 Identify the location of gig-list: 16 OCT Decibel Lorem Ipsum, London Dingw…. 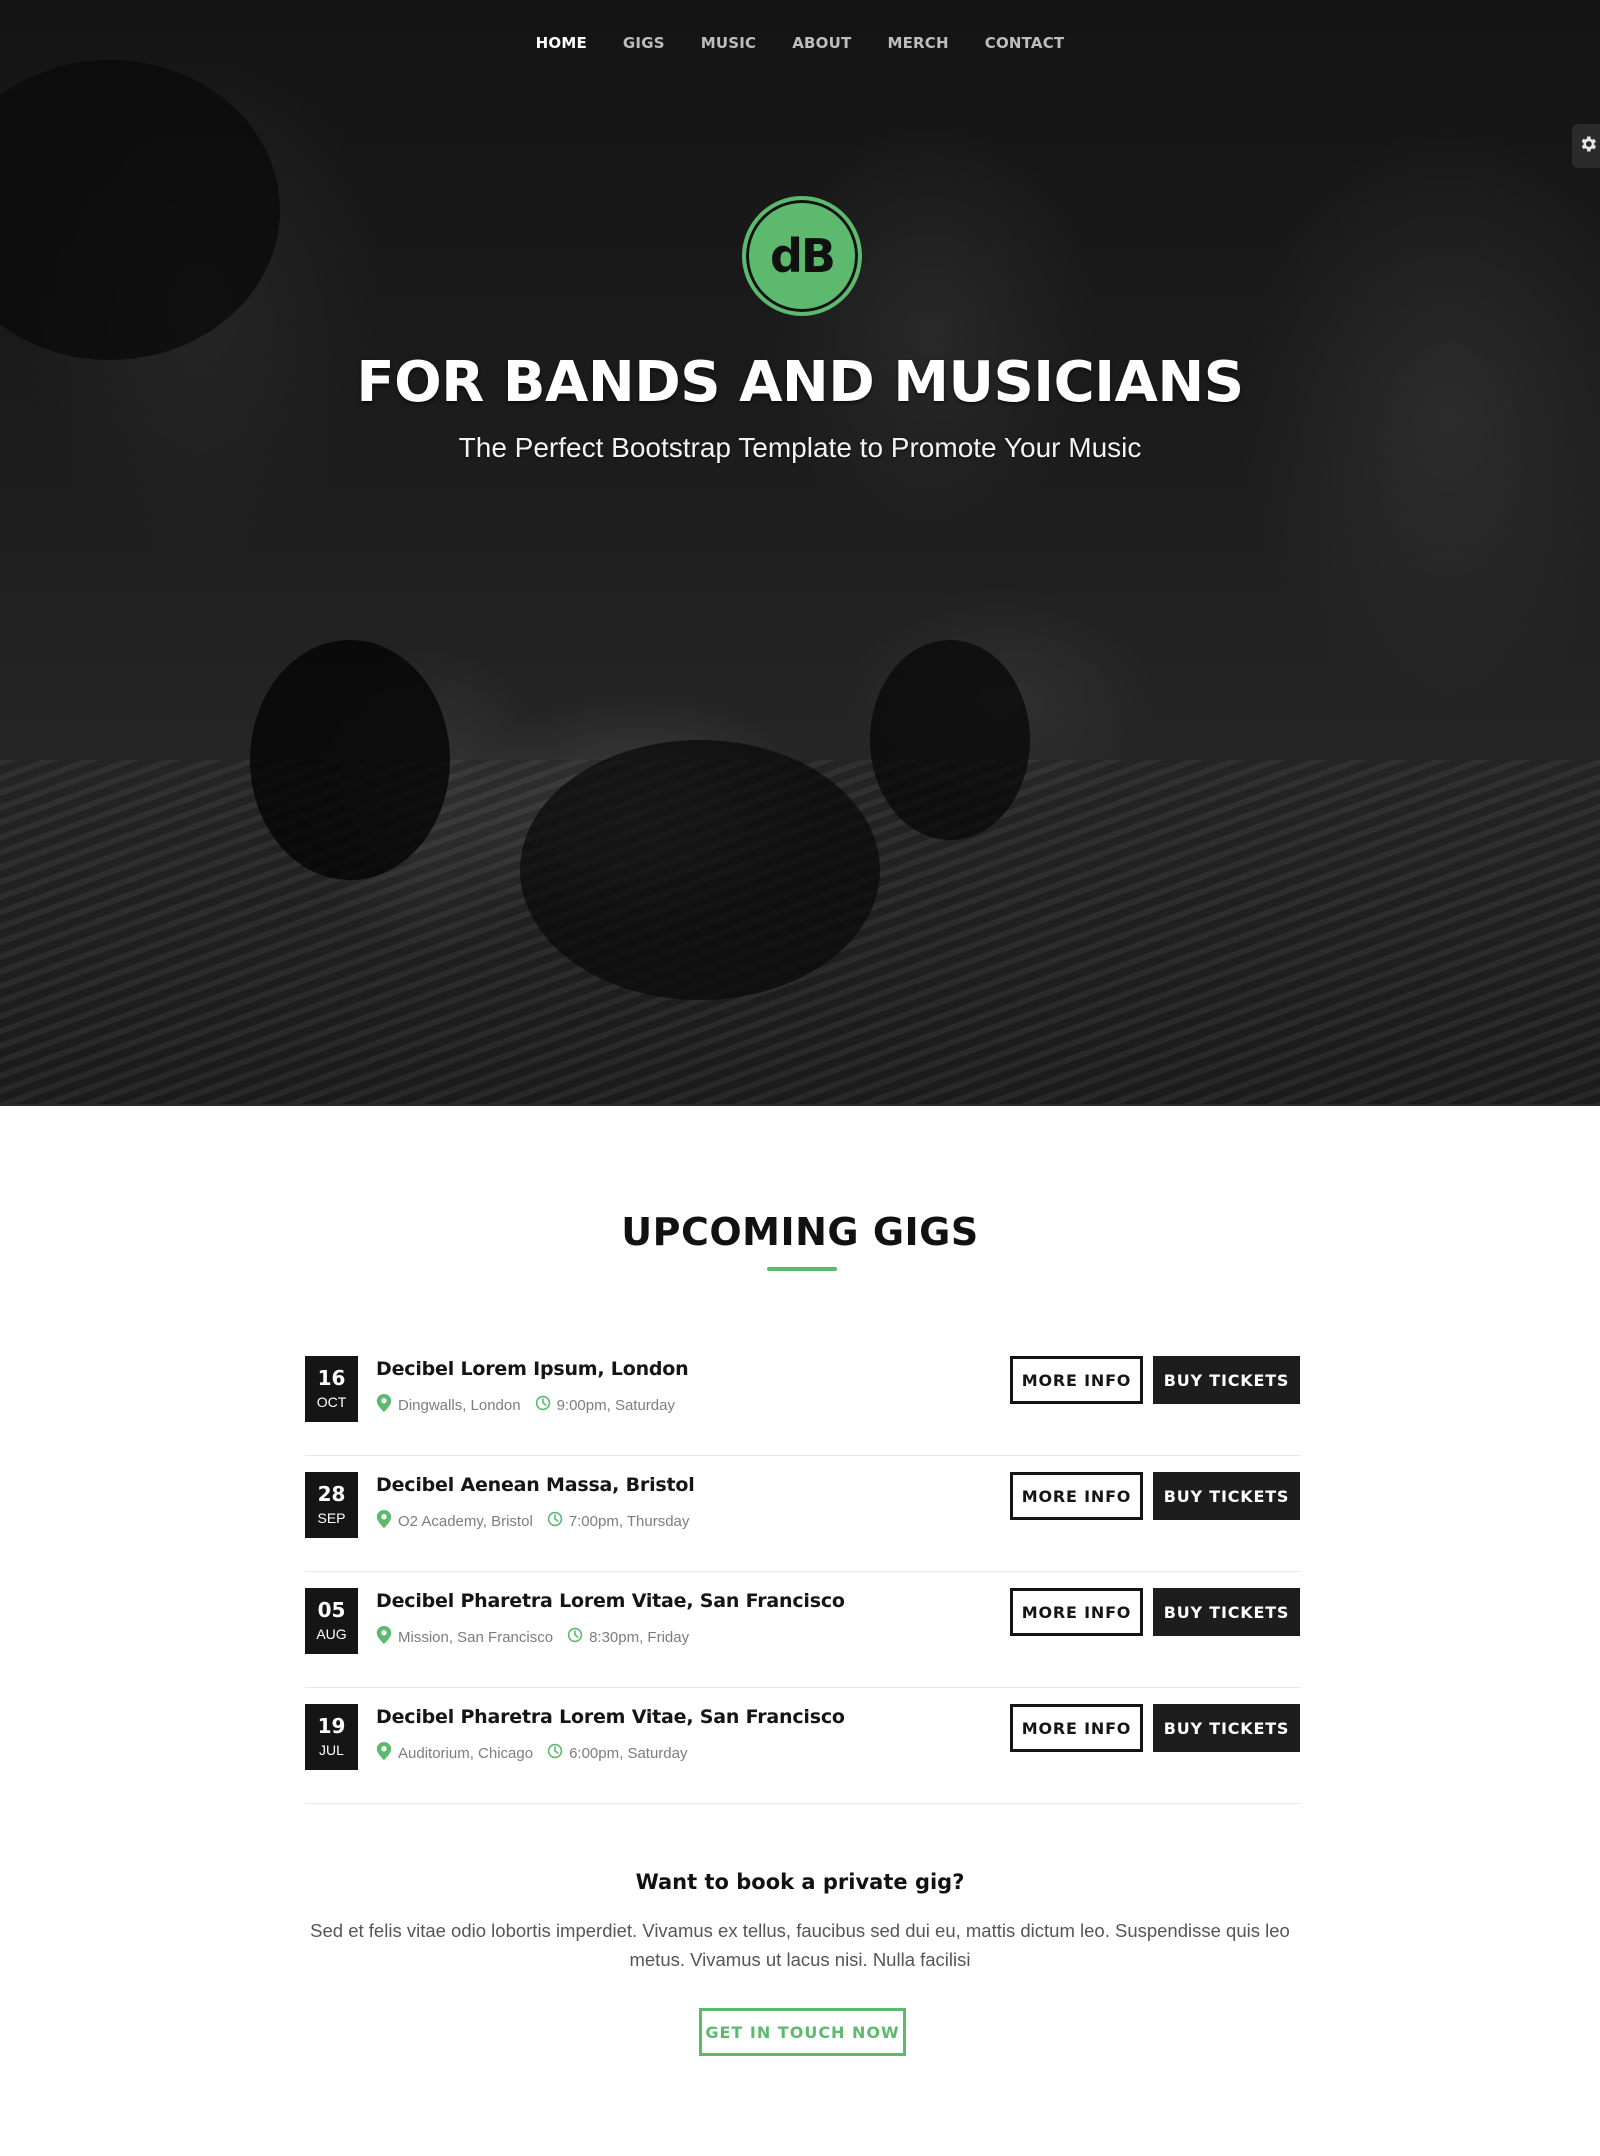
(802, 1572).